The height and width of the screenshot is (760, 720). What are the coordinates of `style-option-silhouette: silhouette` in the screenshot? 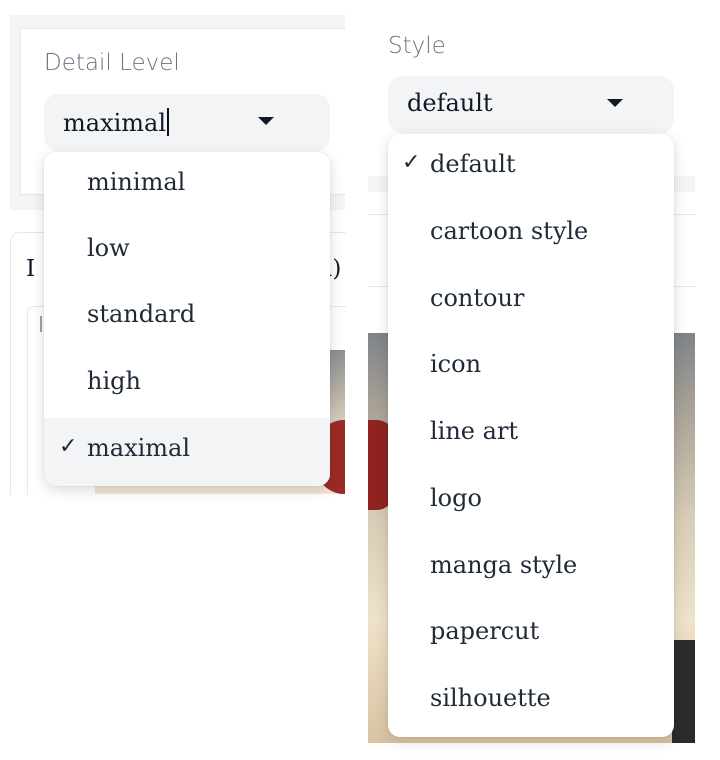 It's located at (531, 701).